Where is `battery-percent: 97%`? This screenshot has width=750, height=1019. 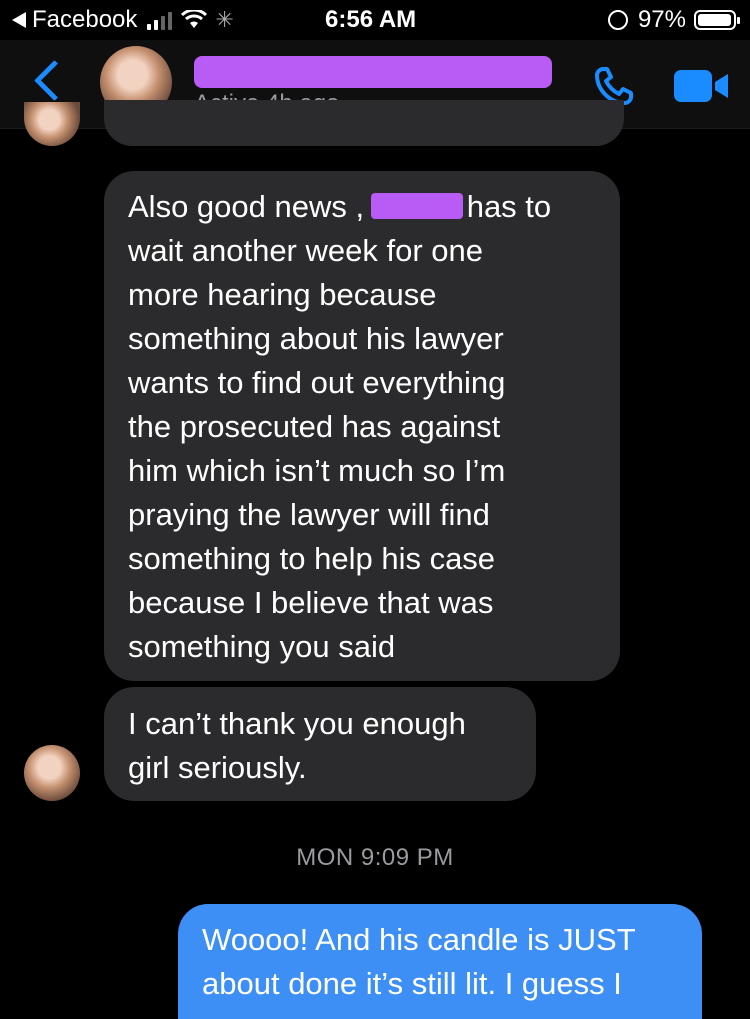 battery-percent: 97% is located at coordinates (661, 19).